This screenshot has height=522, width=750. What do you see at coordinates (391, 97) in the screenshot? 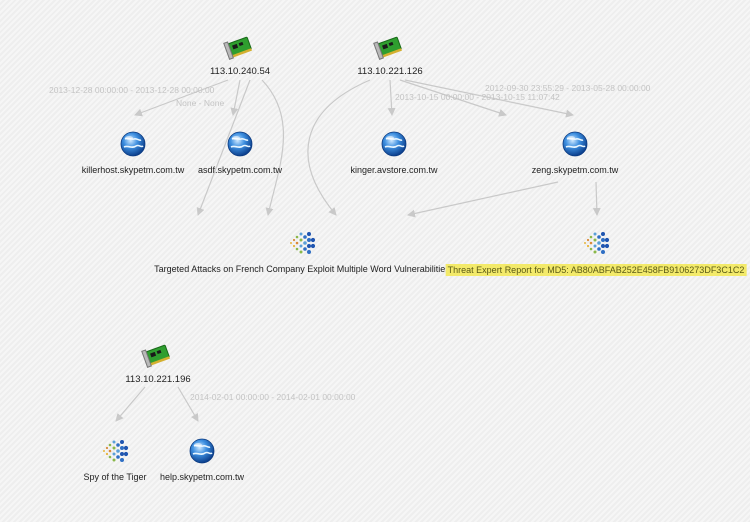
I see `edge-ip2-d3` at bounding box center [391, 97].